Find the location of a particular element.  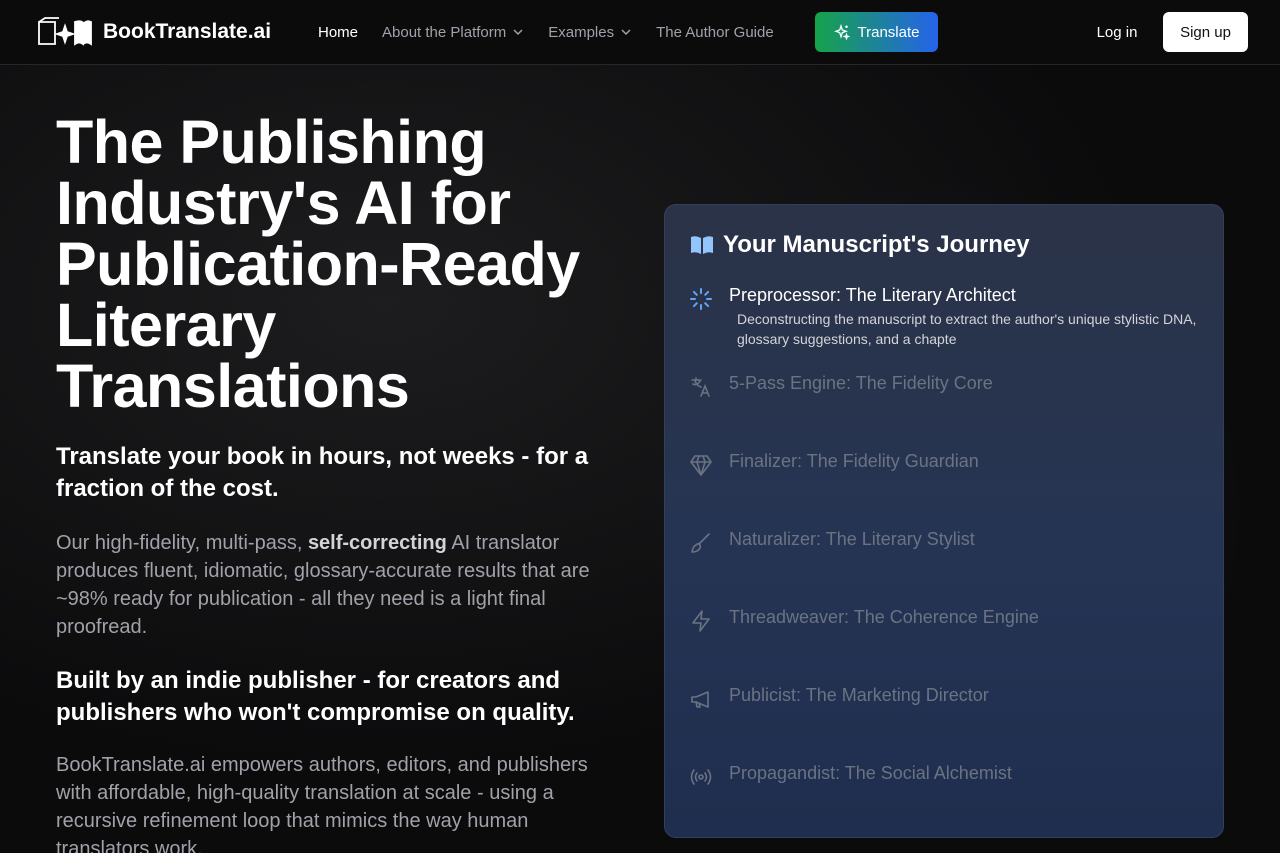

brand-logo-link: BookTranslate.ai is located at coordinates (154, 32).